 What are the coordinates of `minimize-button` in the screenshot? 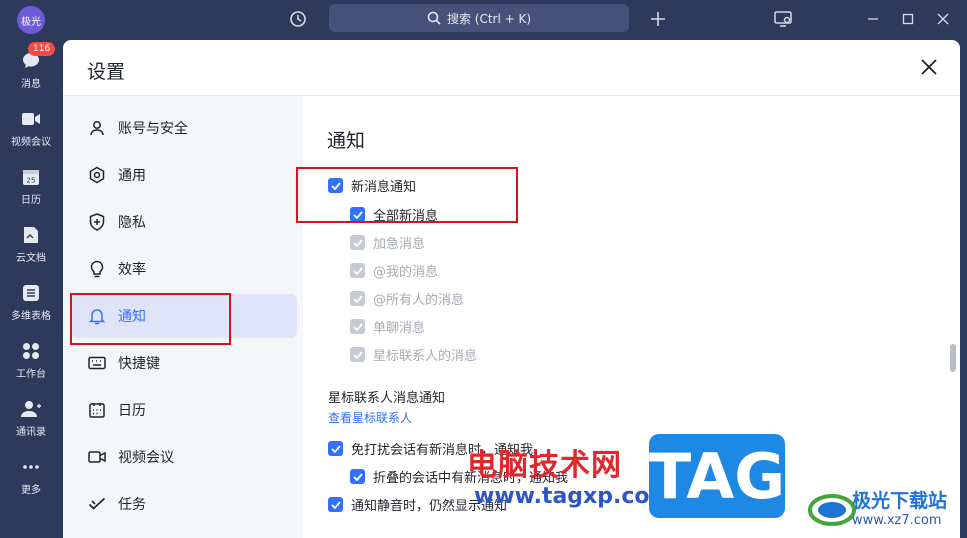 It's located at (873, 19).